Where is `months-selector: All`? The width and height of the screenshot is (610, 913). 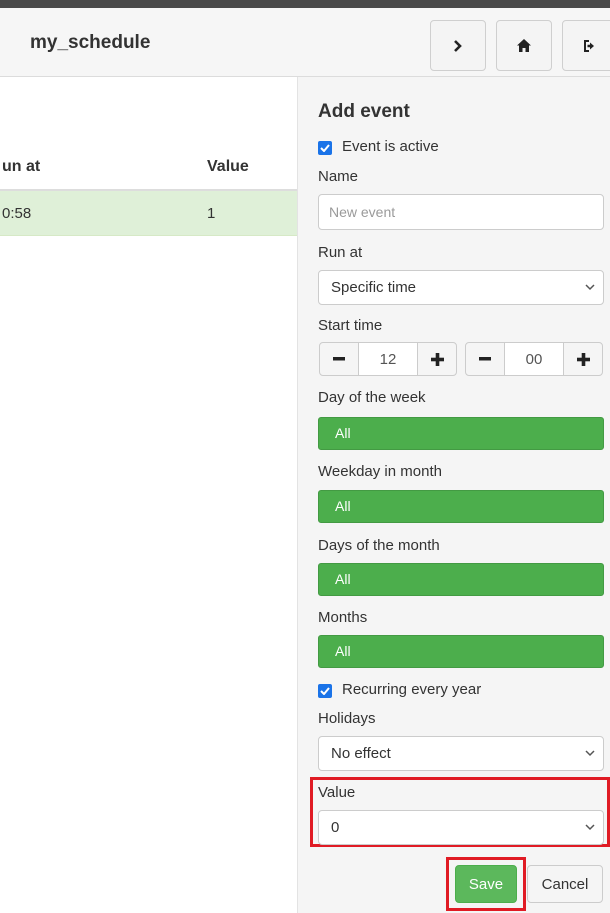
months-selector: All is located at coordinates (461, 651).